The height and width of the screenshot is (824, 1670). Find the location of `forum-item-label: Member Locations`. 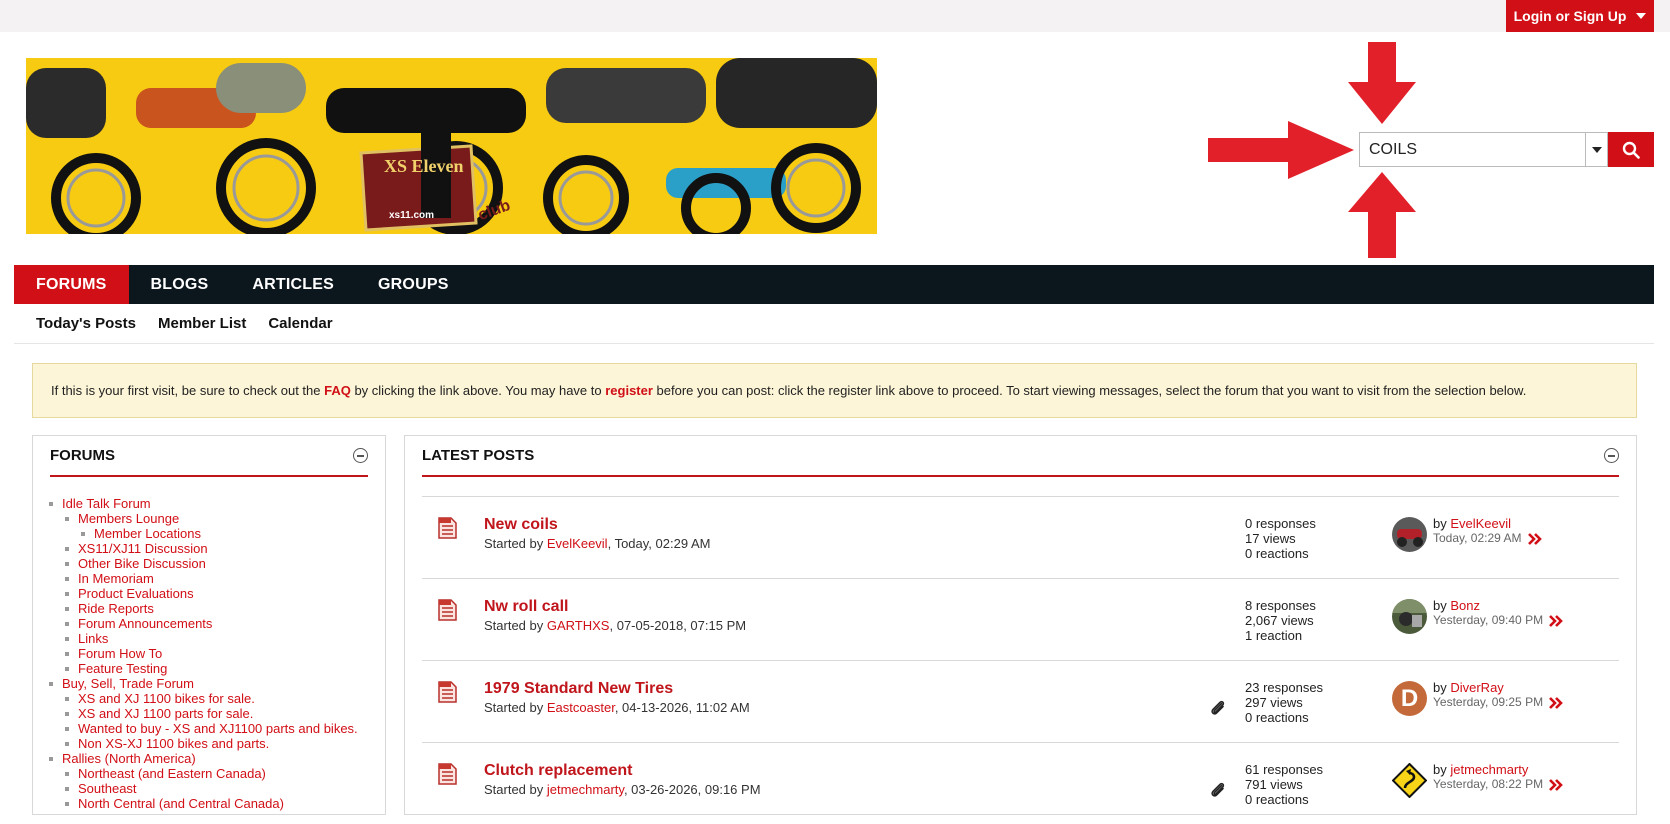

forum-item-label: Member Locations is located at coordinates (147, 533).